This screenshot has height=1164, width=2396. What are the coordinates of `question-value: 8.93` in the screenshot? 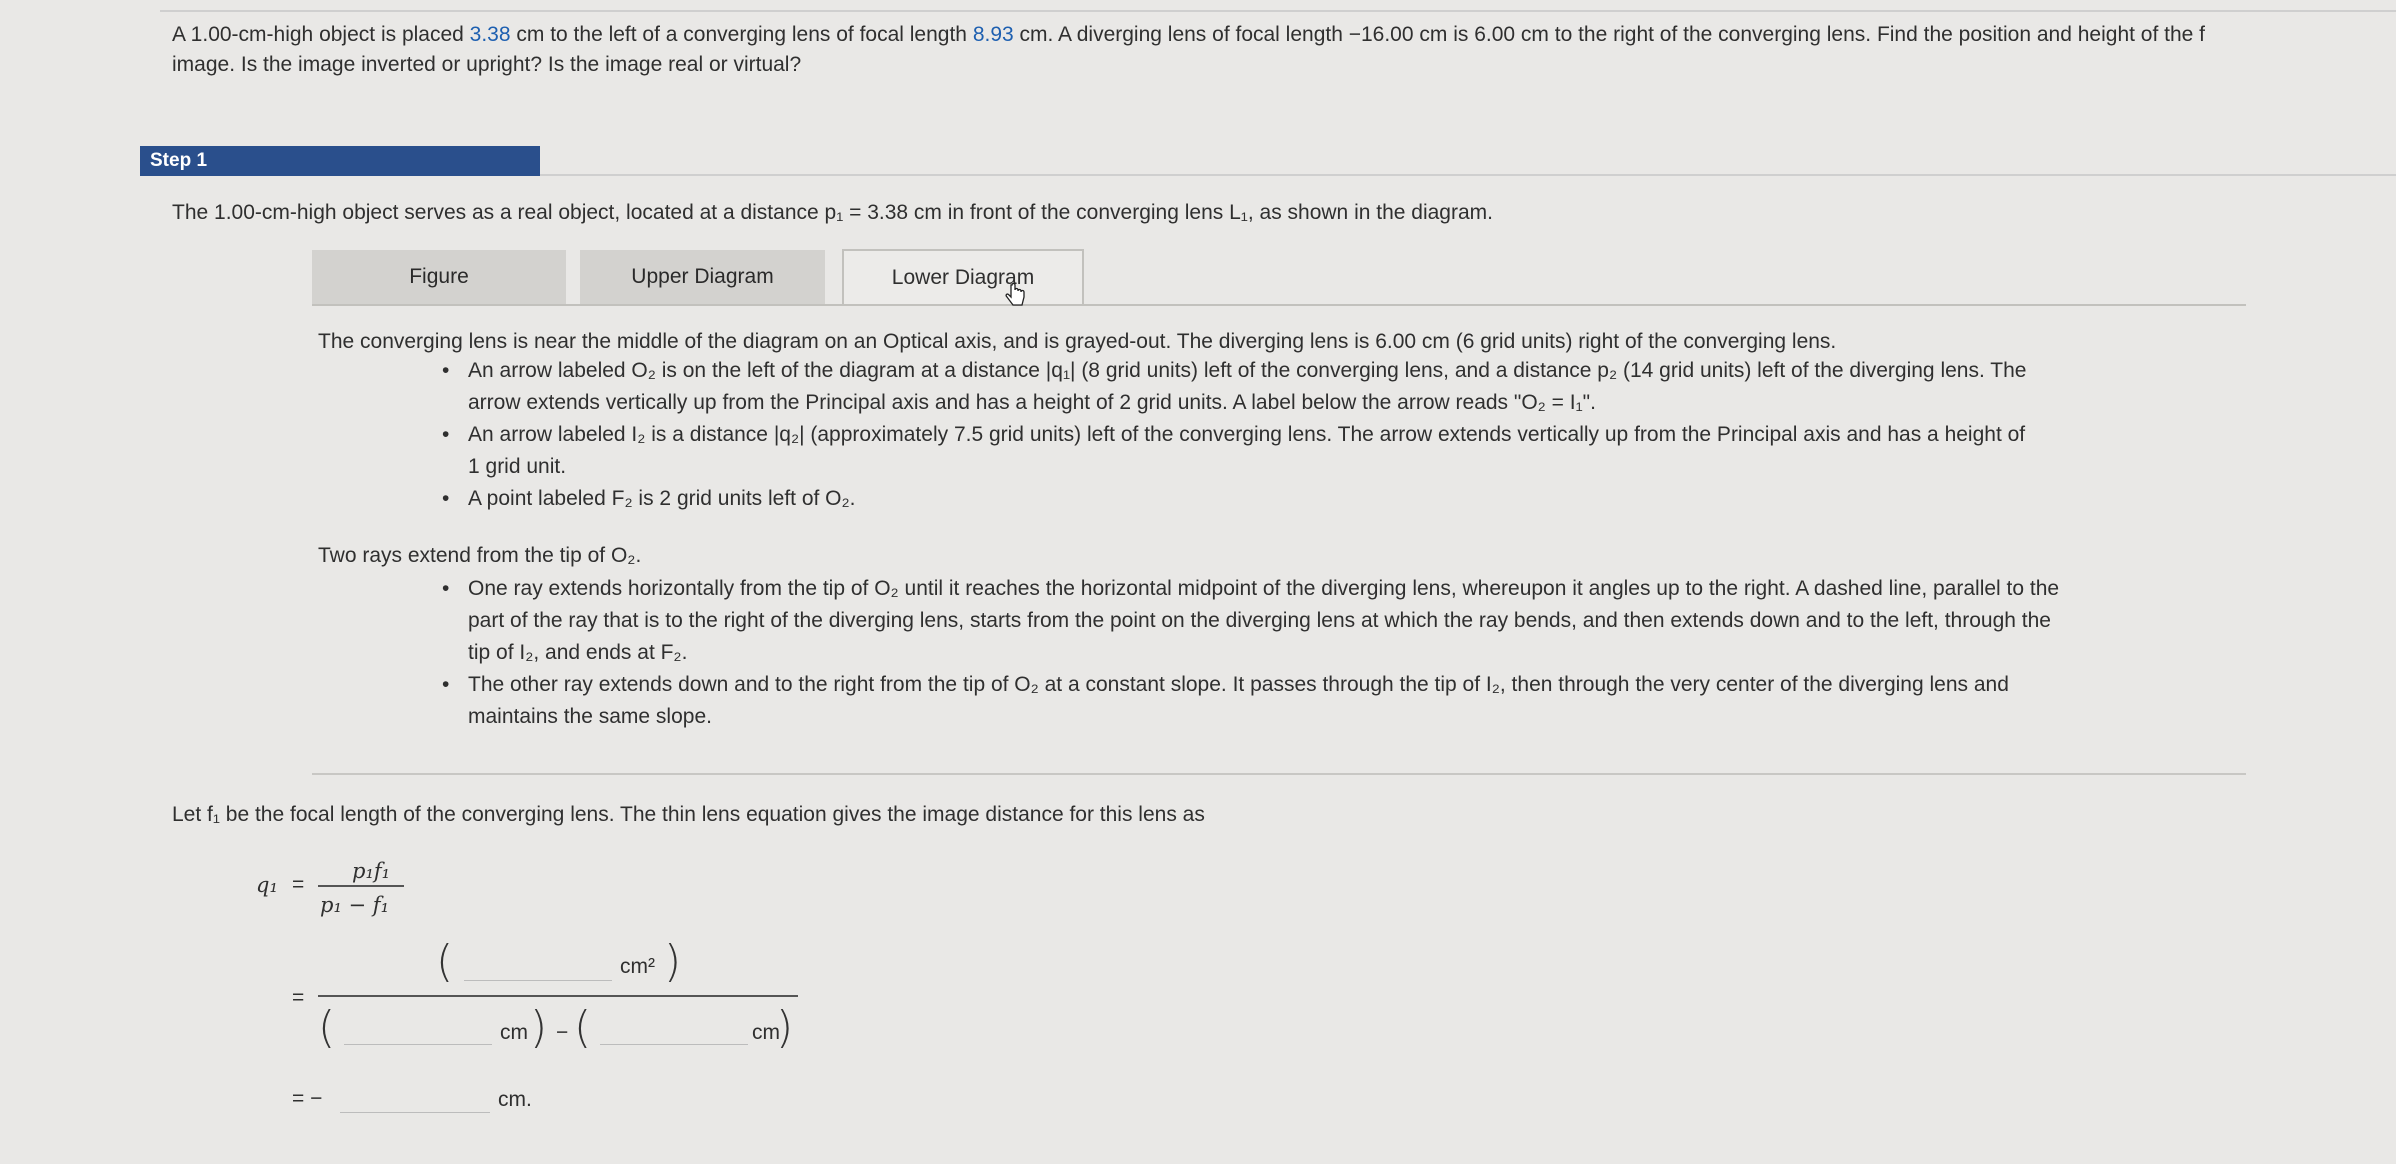 It's located at (993, 34).